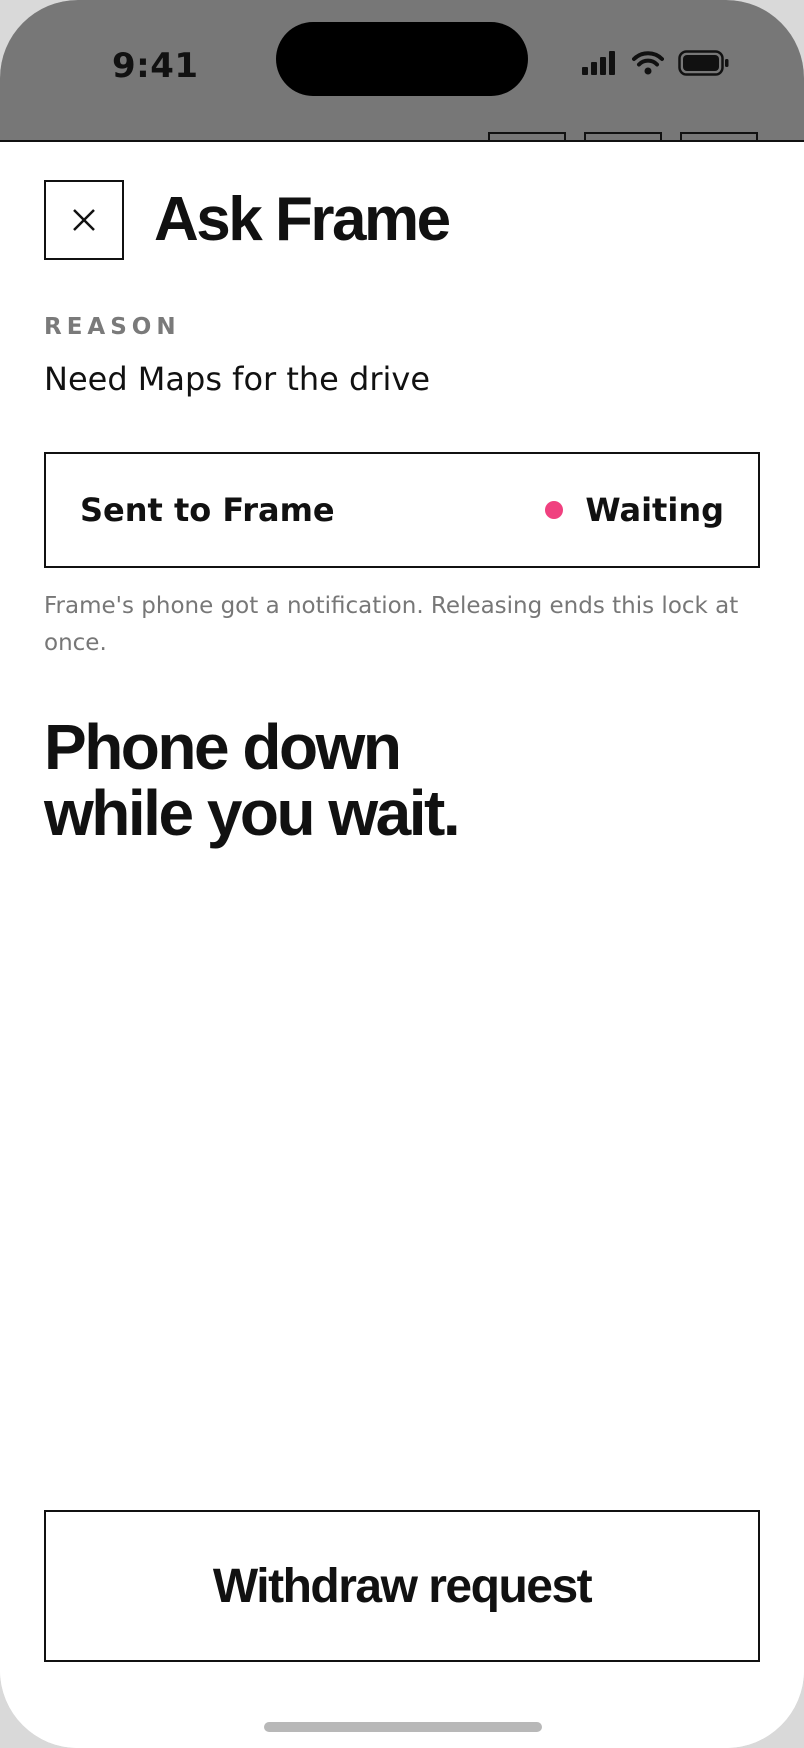 Image resolution: width=804 pixels, height=1748 pixels. I want to click on waiting-indicator-dot, so click(554, 510).